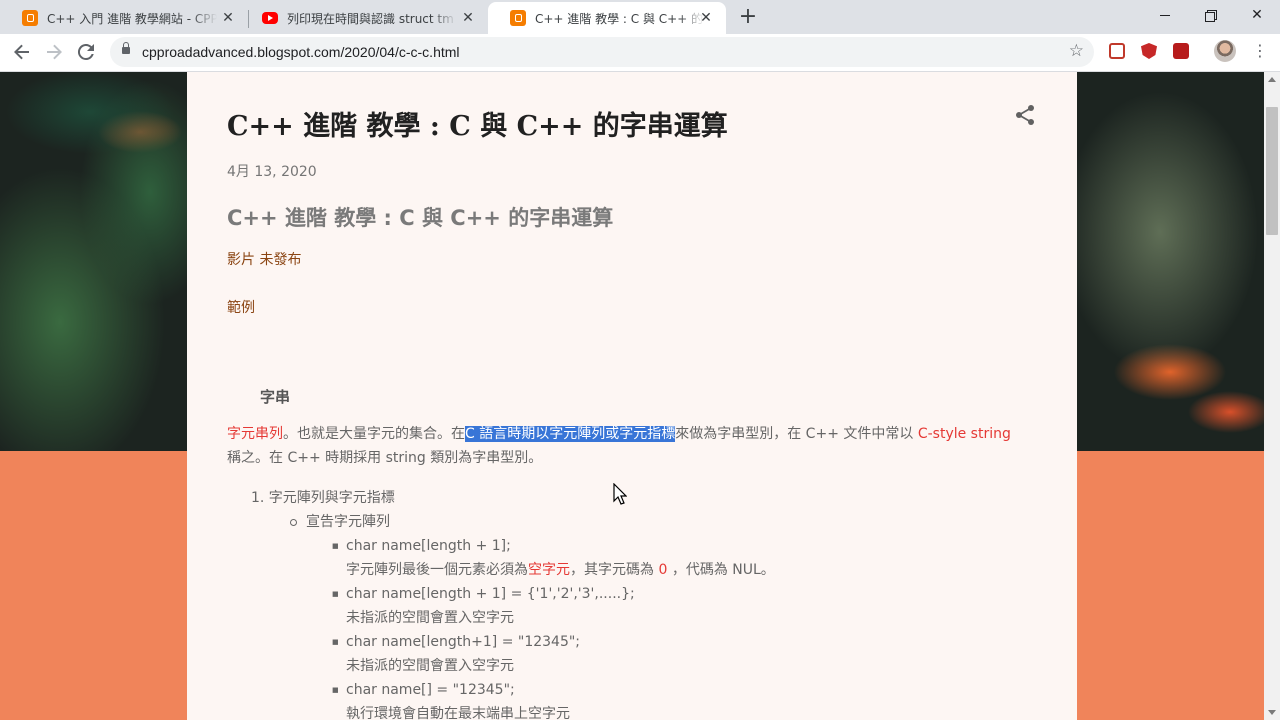 This screenshot has height=720, width=1280. I want to click on new-tab-button: +, so click(748, 18).